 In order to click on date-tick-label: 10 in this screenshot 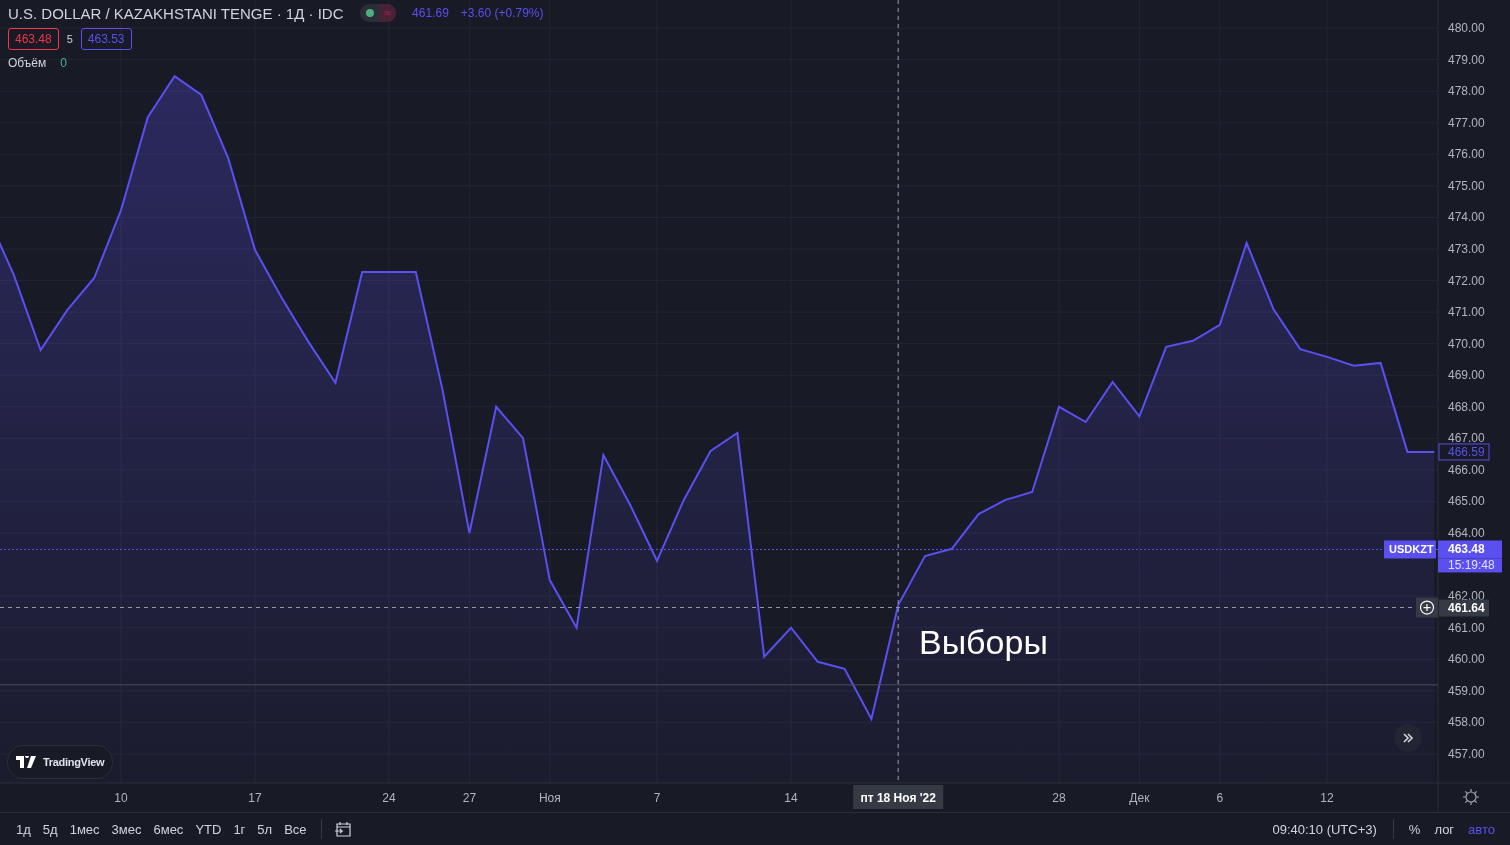, I will do `click(121, 798)`.